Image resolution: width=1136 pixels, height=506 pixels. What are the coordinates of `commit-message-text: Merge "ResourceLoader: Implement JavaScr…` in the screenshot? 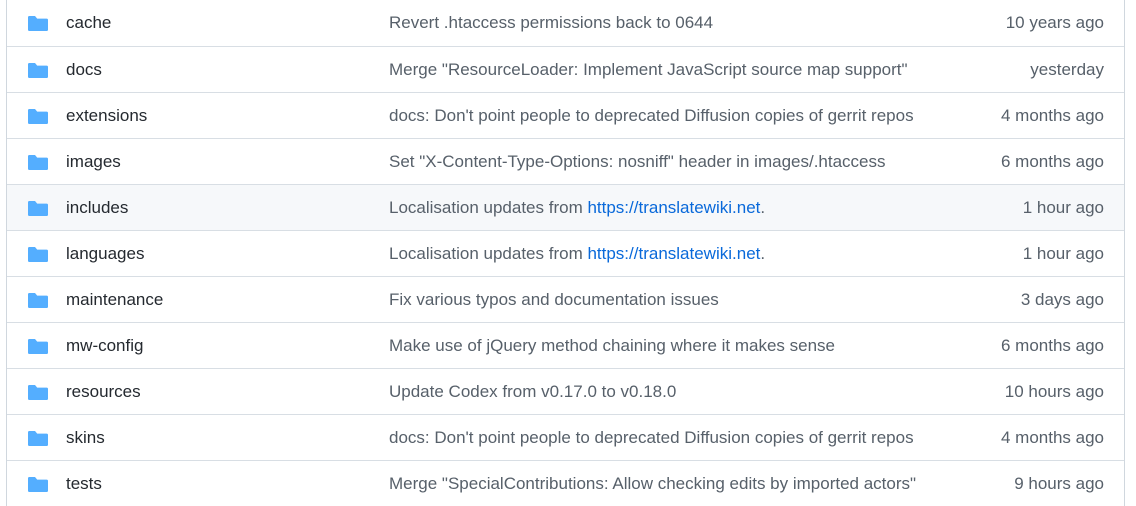 It's located at (648, 69).